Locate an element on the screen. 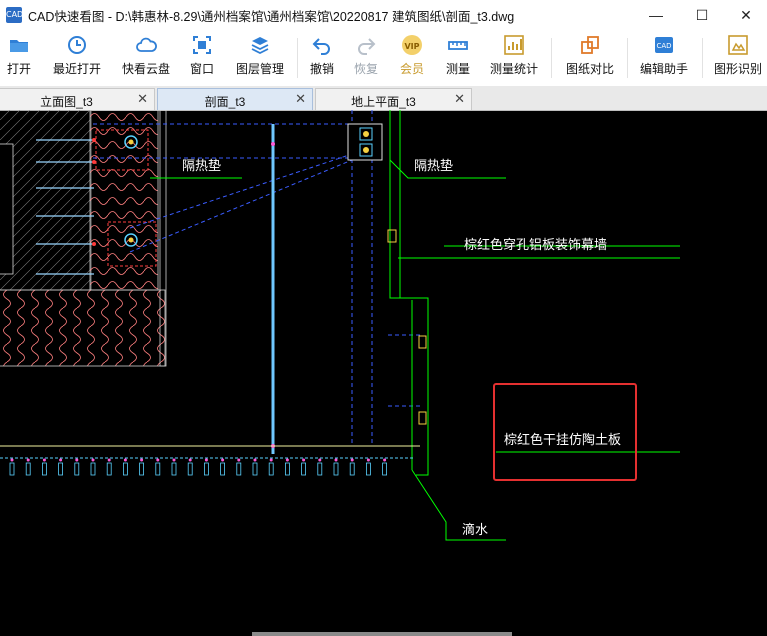 The width and height of the screenshot is (767, 636). svg-text: CAD is located at coordinates (663, 46).